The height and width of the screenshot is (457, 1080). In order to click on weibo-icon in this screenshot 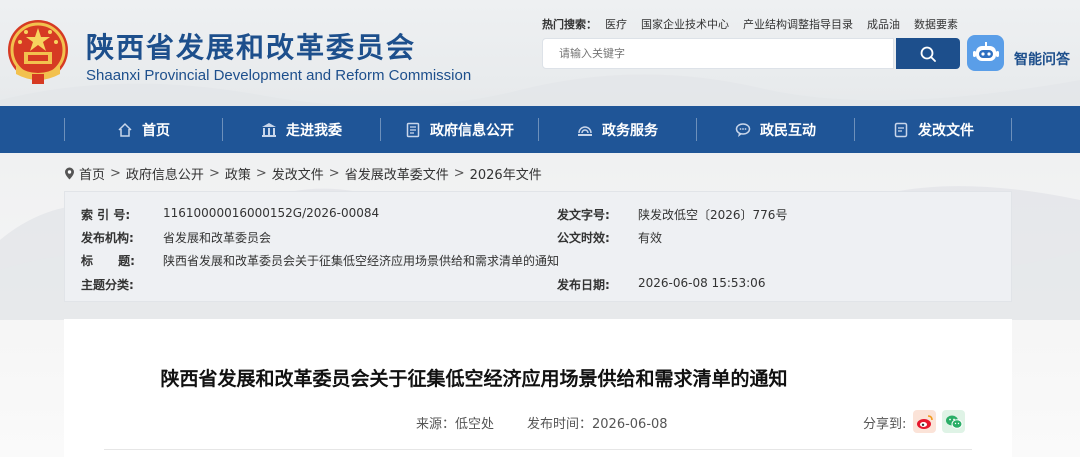, I will do `click(924, 421)`.